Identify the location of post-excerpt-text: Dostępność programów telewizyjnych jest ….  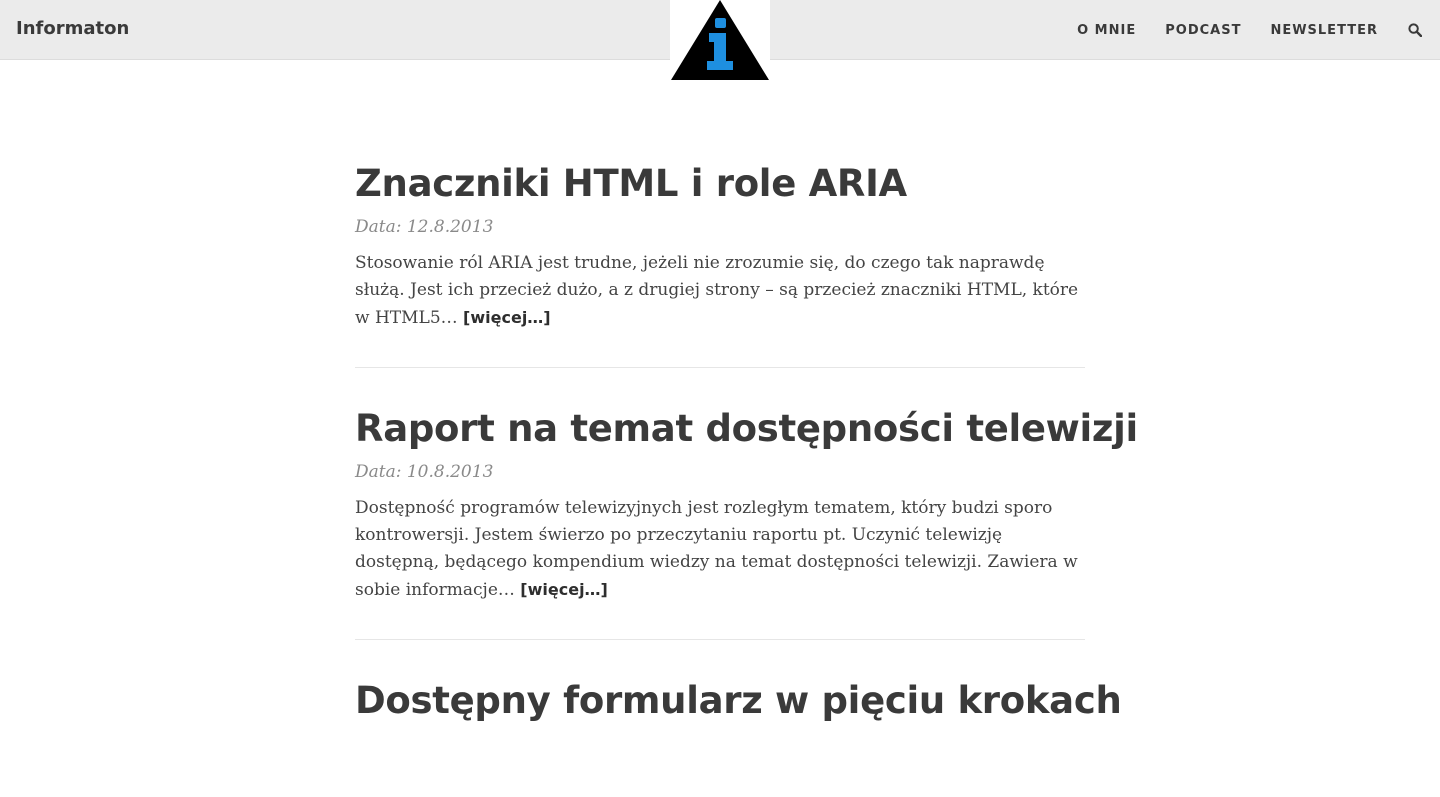
(716, 549).